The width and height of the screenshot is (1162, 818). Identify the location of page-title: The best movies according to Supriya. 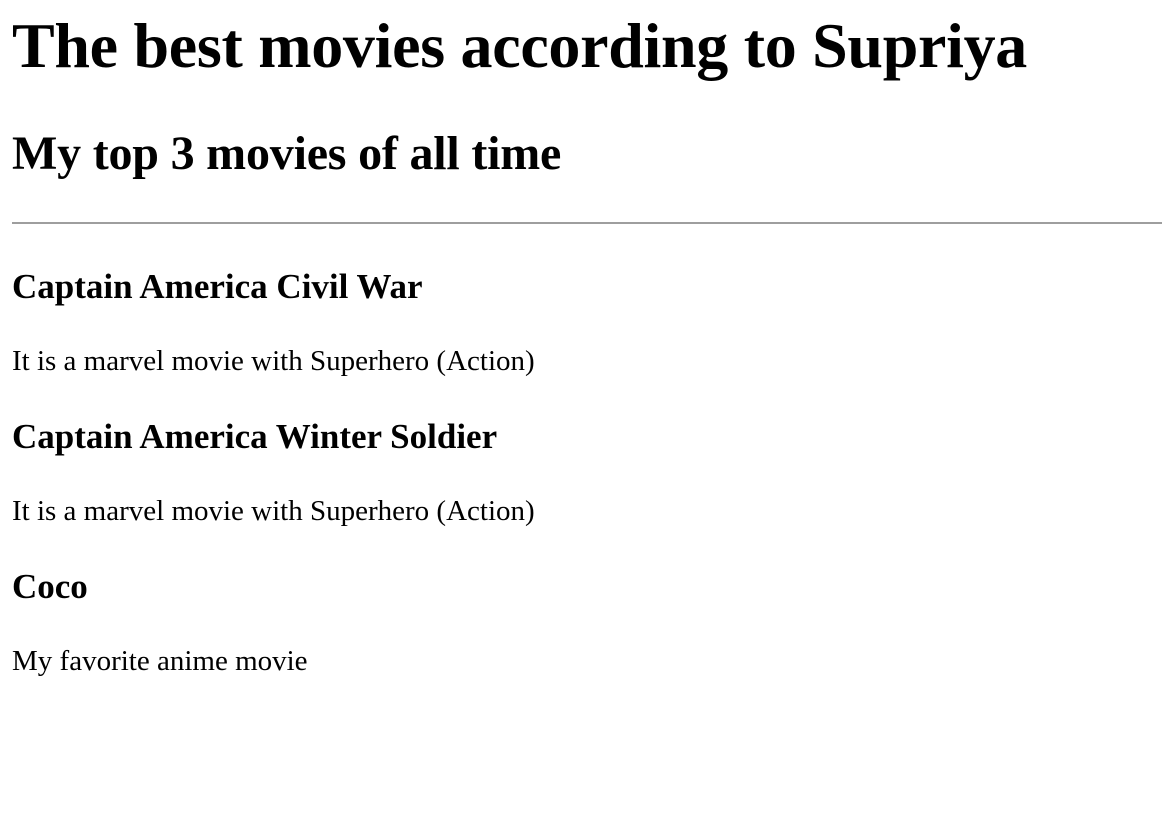
(519, 45).